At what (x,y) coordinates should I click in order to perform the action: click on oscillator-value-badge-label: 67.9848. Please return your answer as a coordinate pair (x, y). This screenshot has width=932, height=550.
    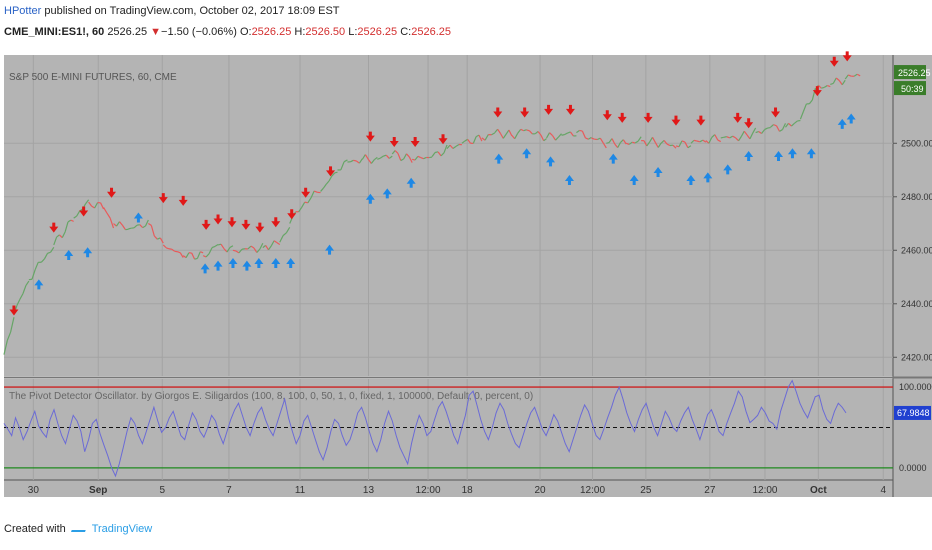
    Looking at the image, I should click on (913, 413).